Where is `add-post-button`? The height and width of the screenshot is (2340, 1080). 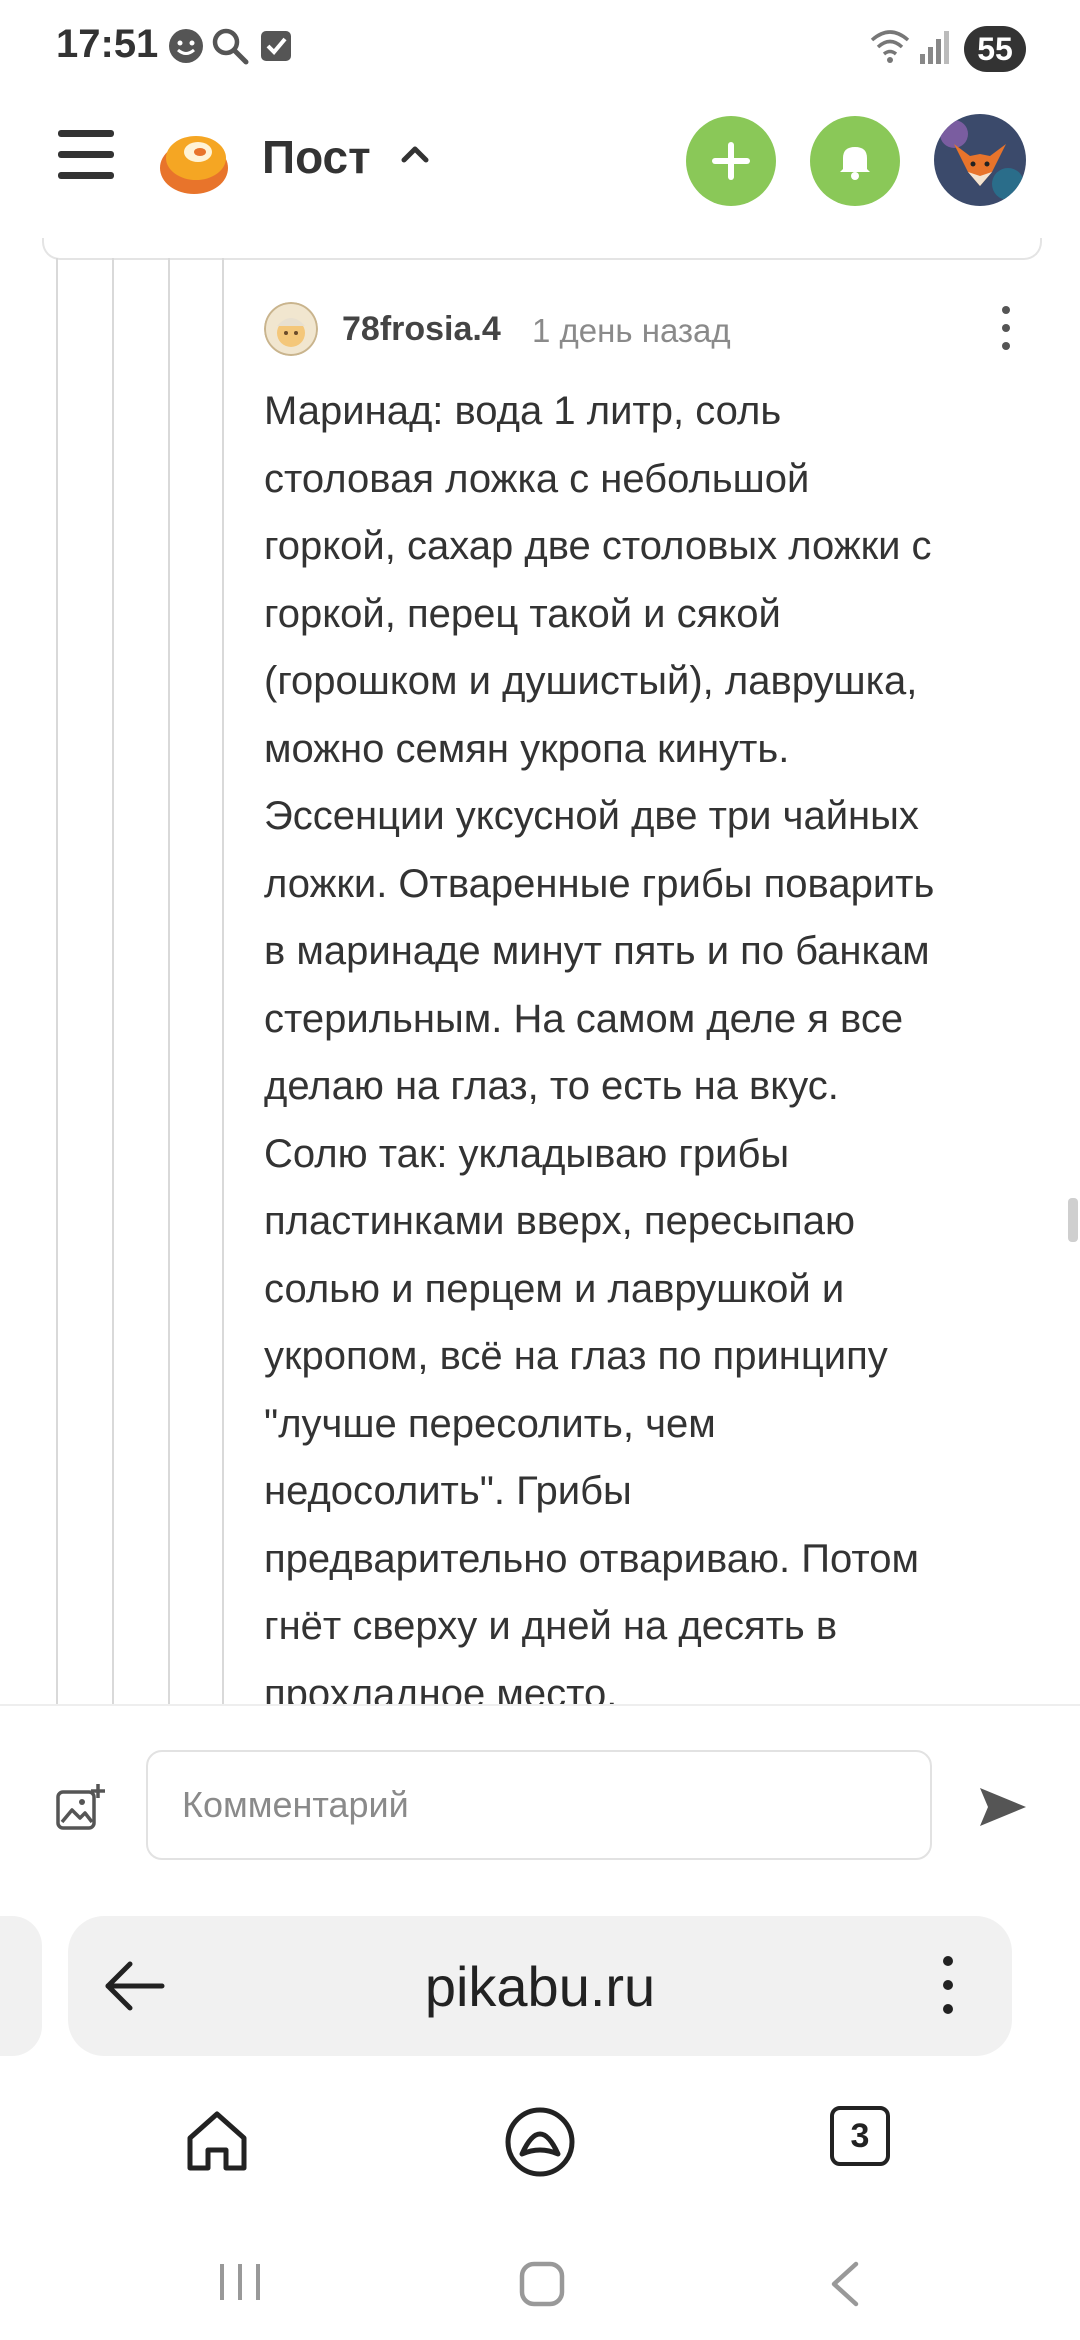 add-post-button is located at coordinates (731, 161).